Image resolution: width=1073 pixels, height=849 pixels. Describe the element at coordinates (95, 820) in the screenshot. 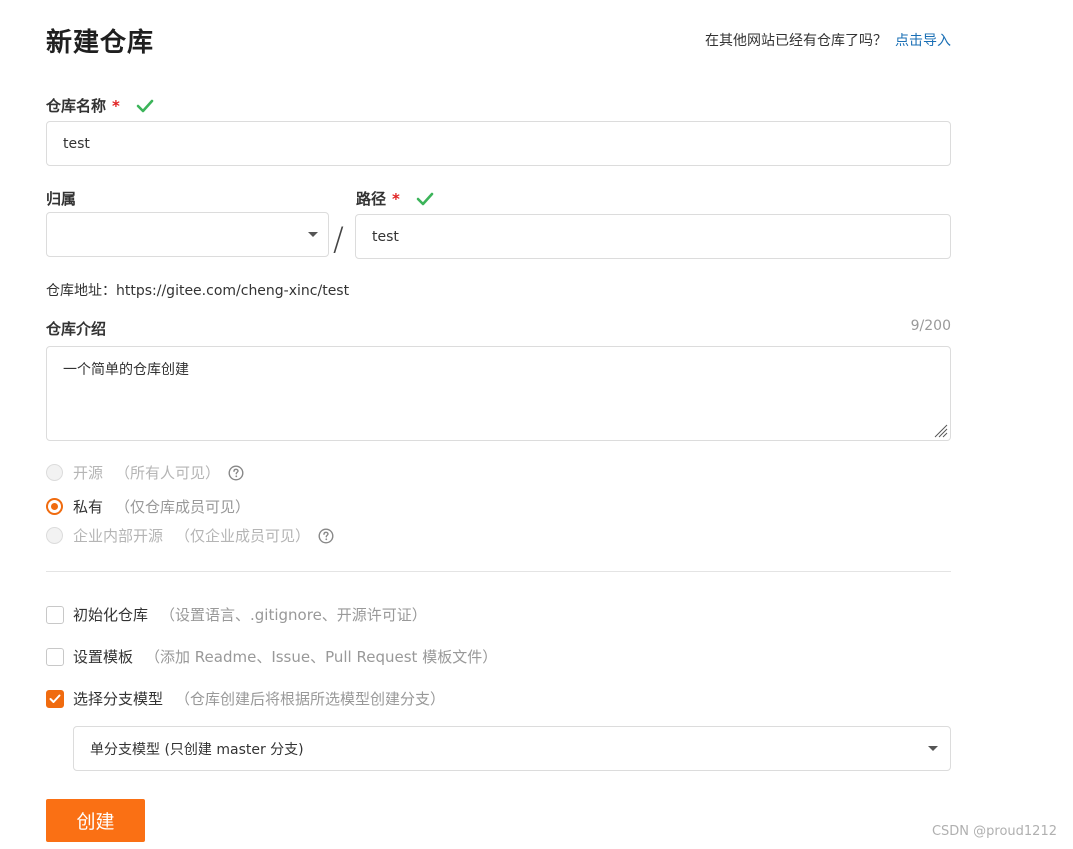

I see `create-button: 创建` at that location.